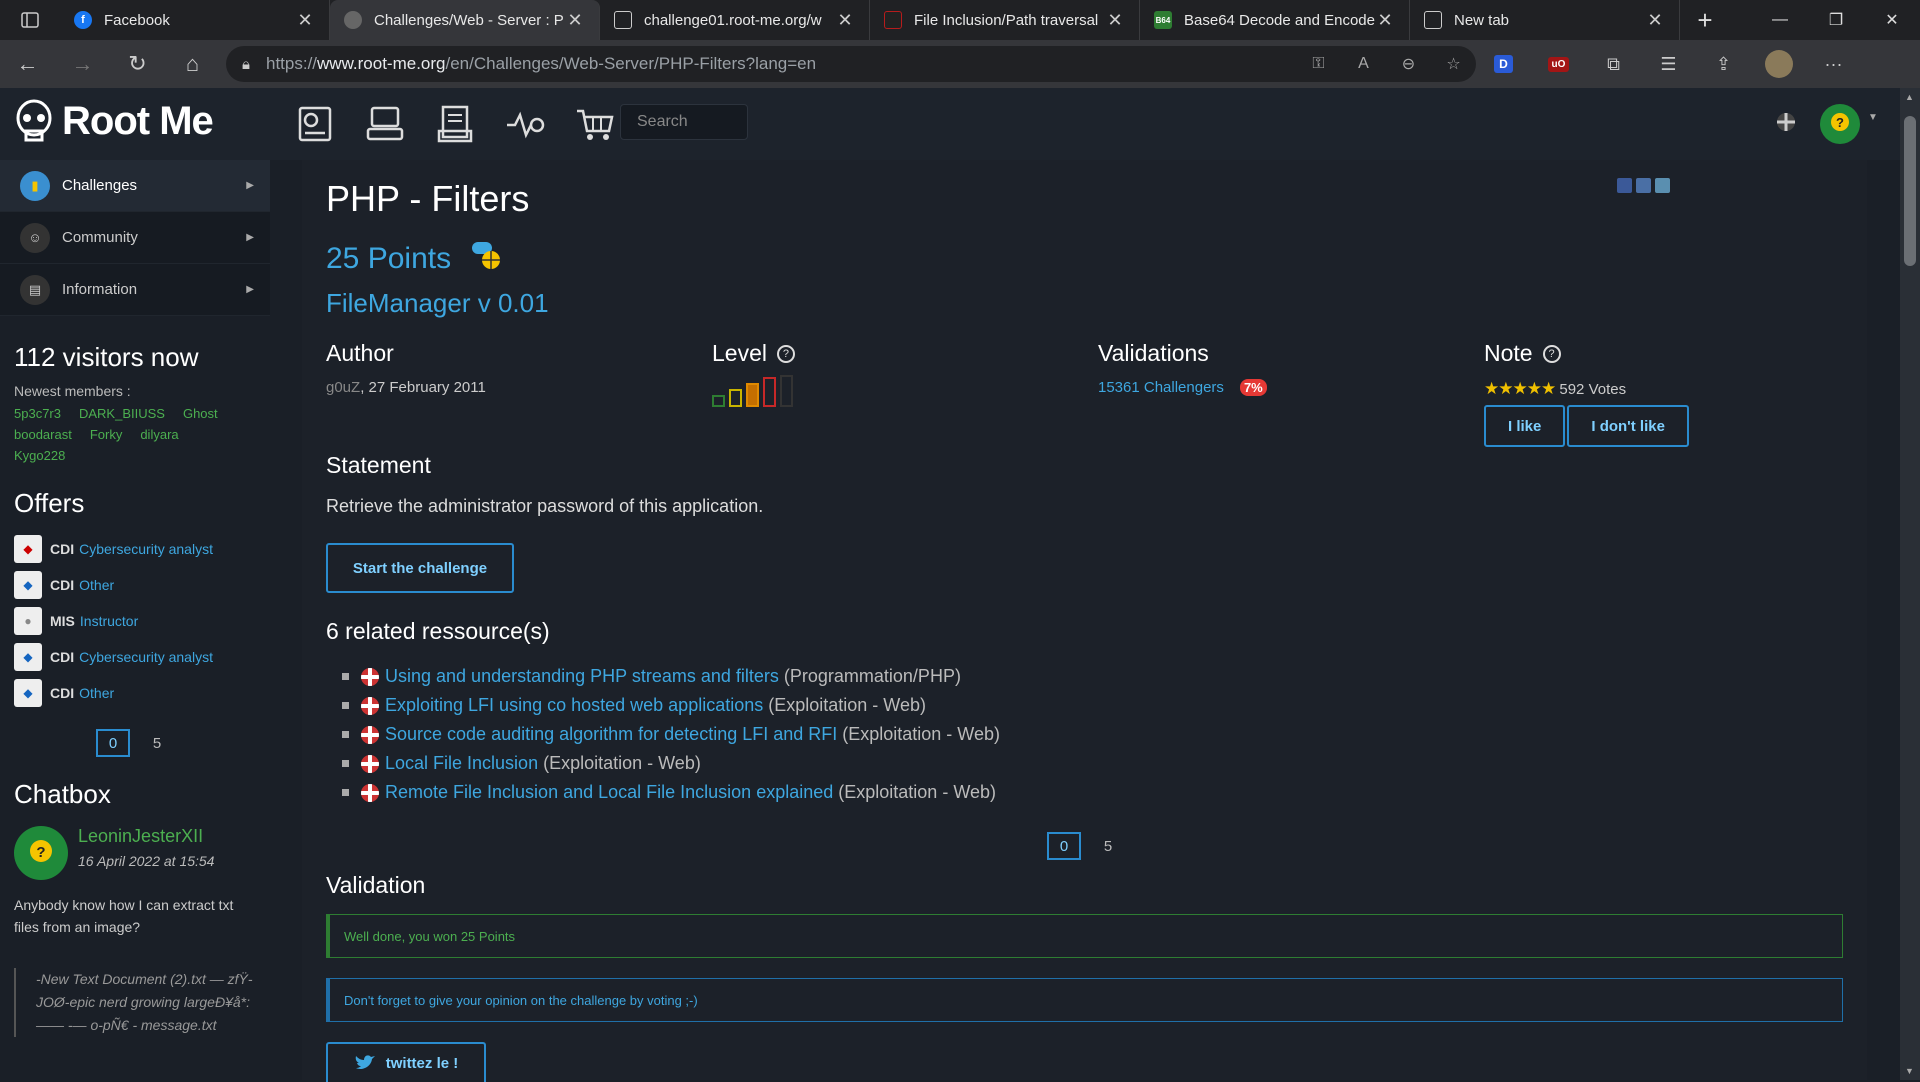 Image resolution: width=1920 pixels, height=1082 pixels. I want to click on page-scrollbar: ▲ ▼, so click(1910, 584).